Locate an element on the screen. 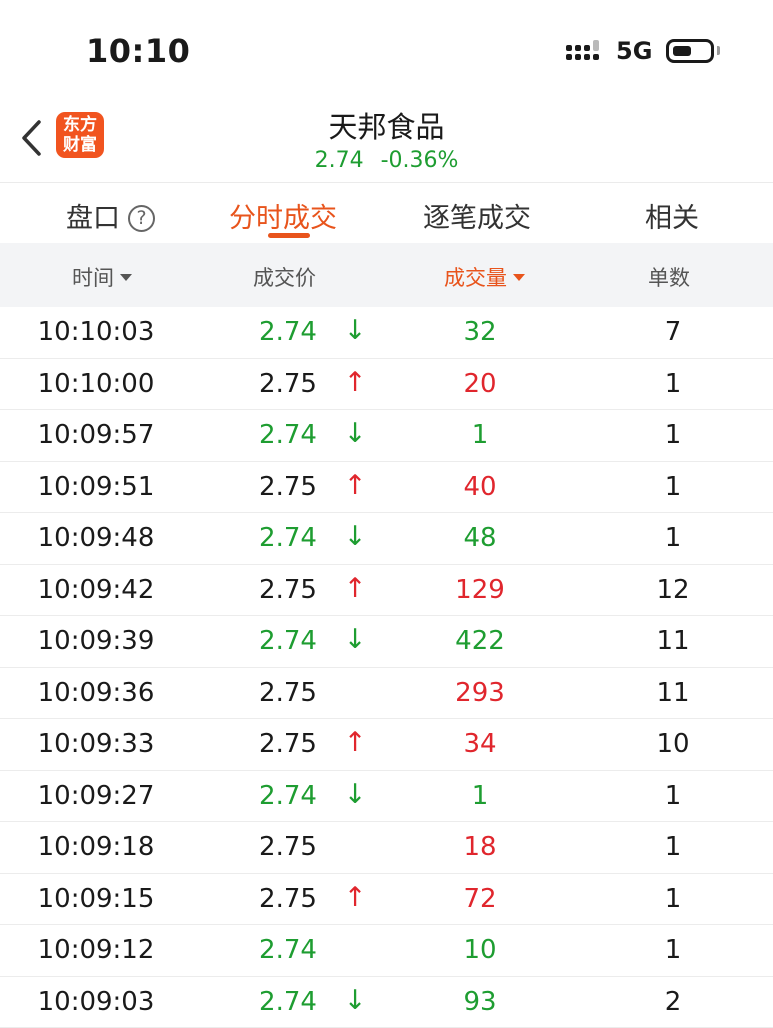 Image resolution: width=773 pixels, height=1028 pixels. table-row: 10:09:36 2.75 293 11 is located at coordinates (386, 694).